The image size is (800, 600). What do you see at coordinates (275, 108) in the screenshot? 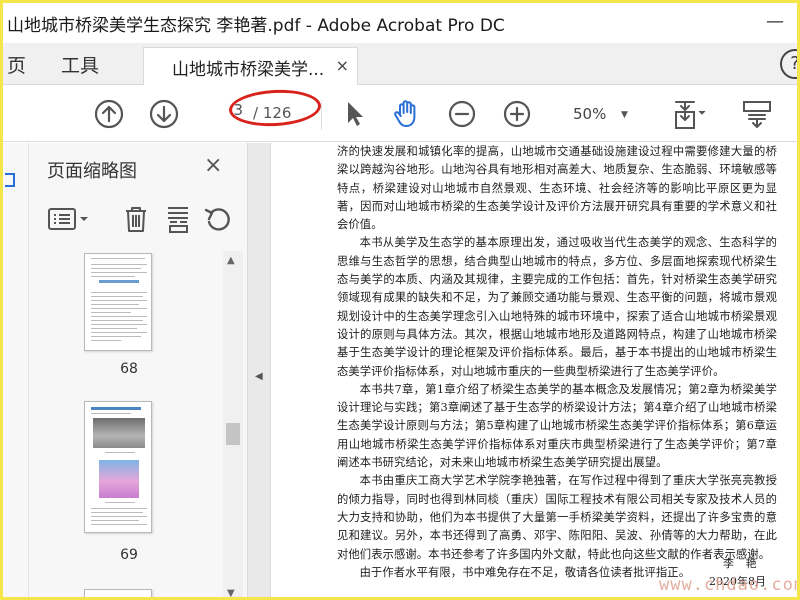
I see `highlight-oval` at bounding box center [275, 108].